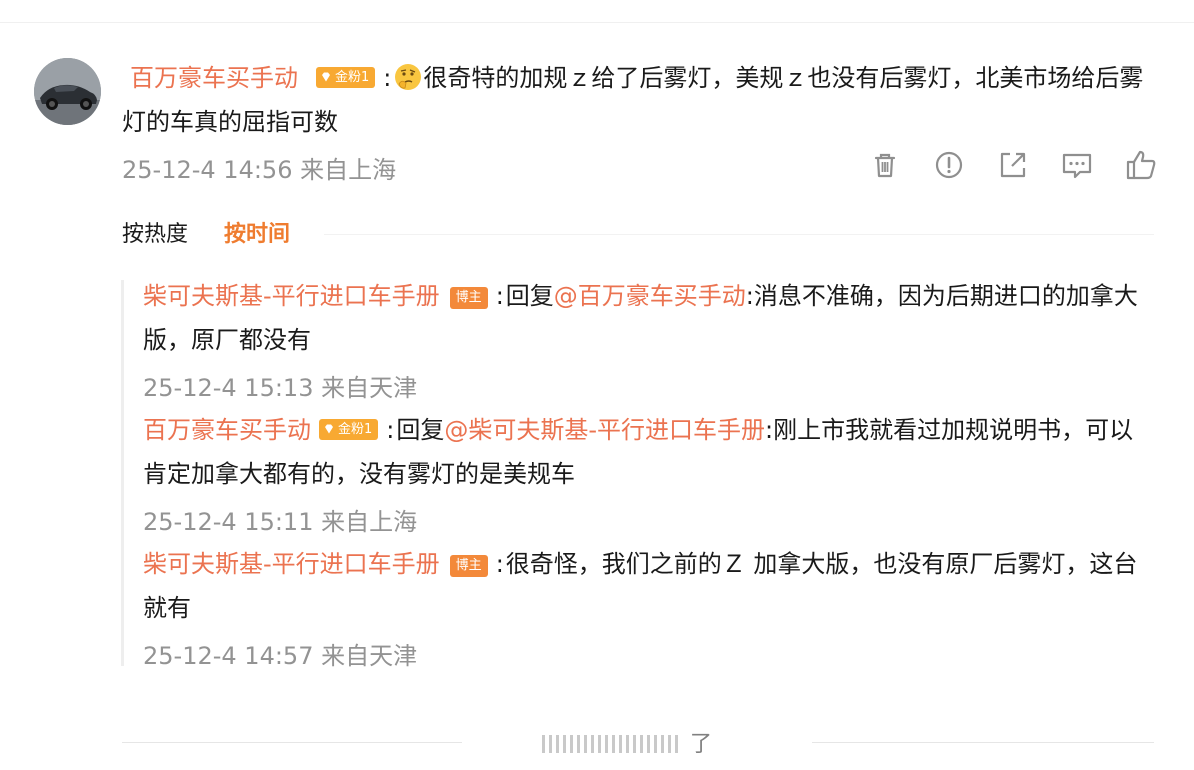  What do you see at coordinates (597, 22) in the screenshot?
I see `top-divider` at bounding box center [597, 22].